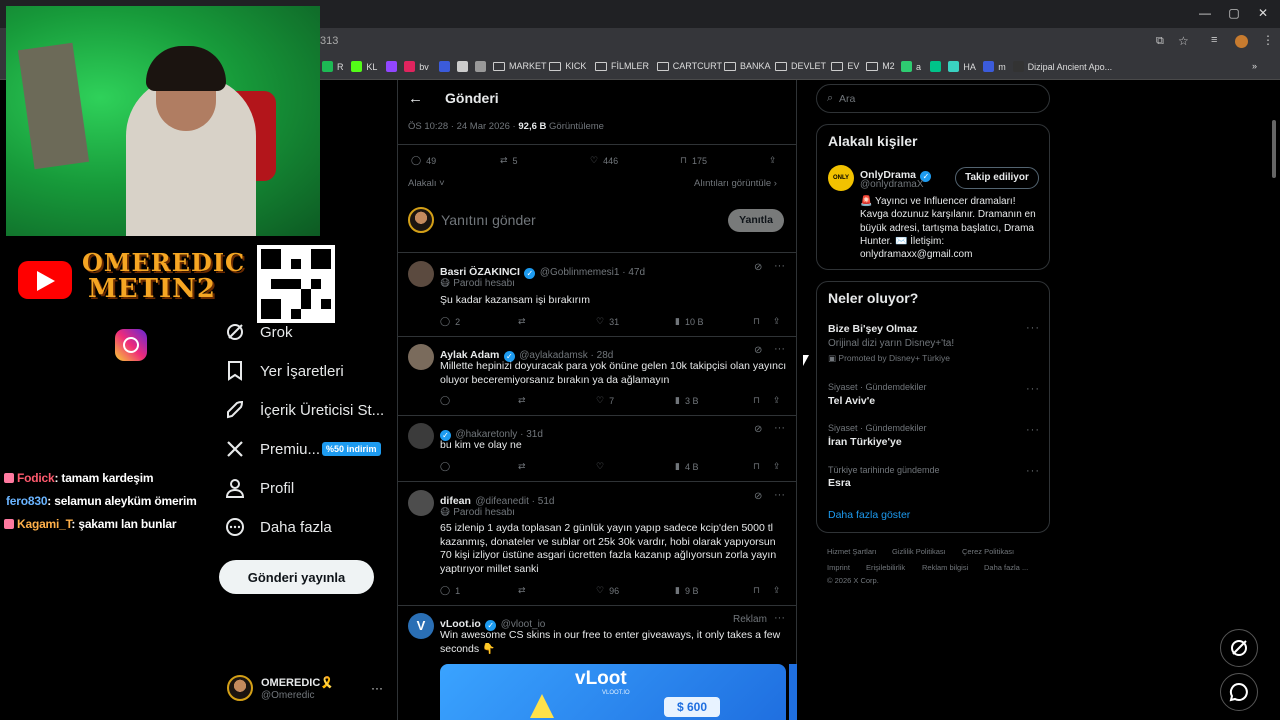  Describe the element at coordinates (1268, 40) in the screenshot. I see `menu-icon: ⋮` at that location.